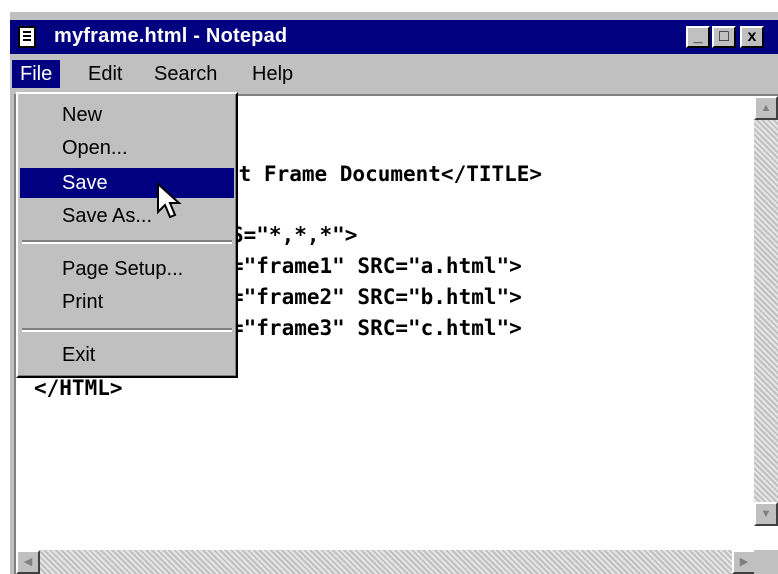 This screenshot has height=574, width=778. What do you see at coordinates (386, 562) in the screenshot?
I see `horizontal-scrollbar: ◀ ▶` at bounding box center [386, 562].